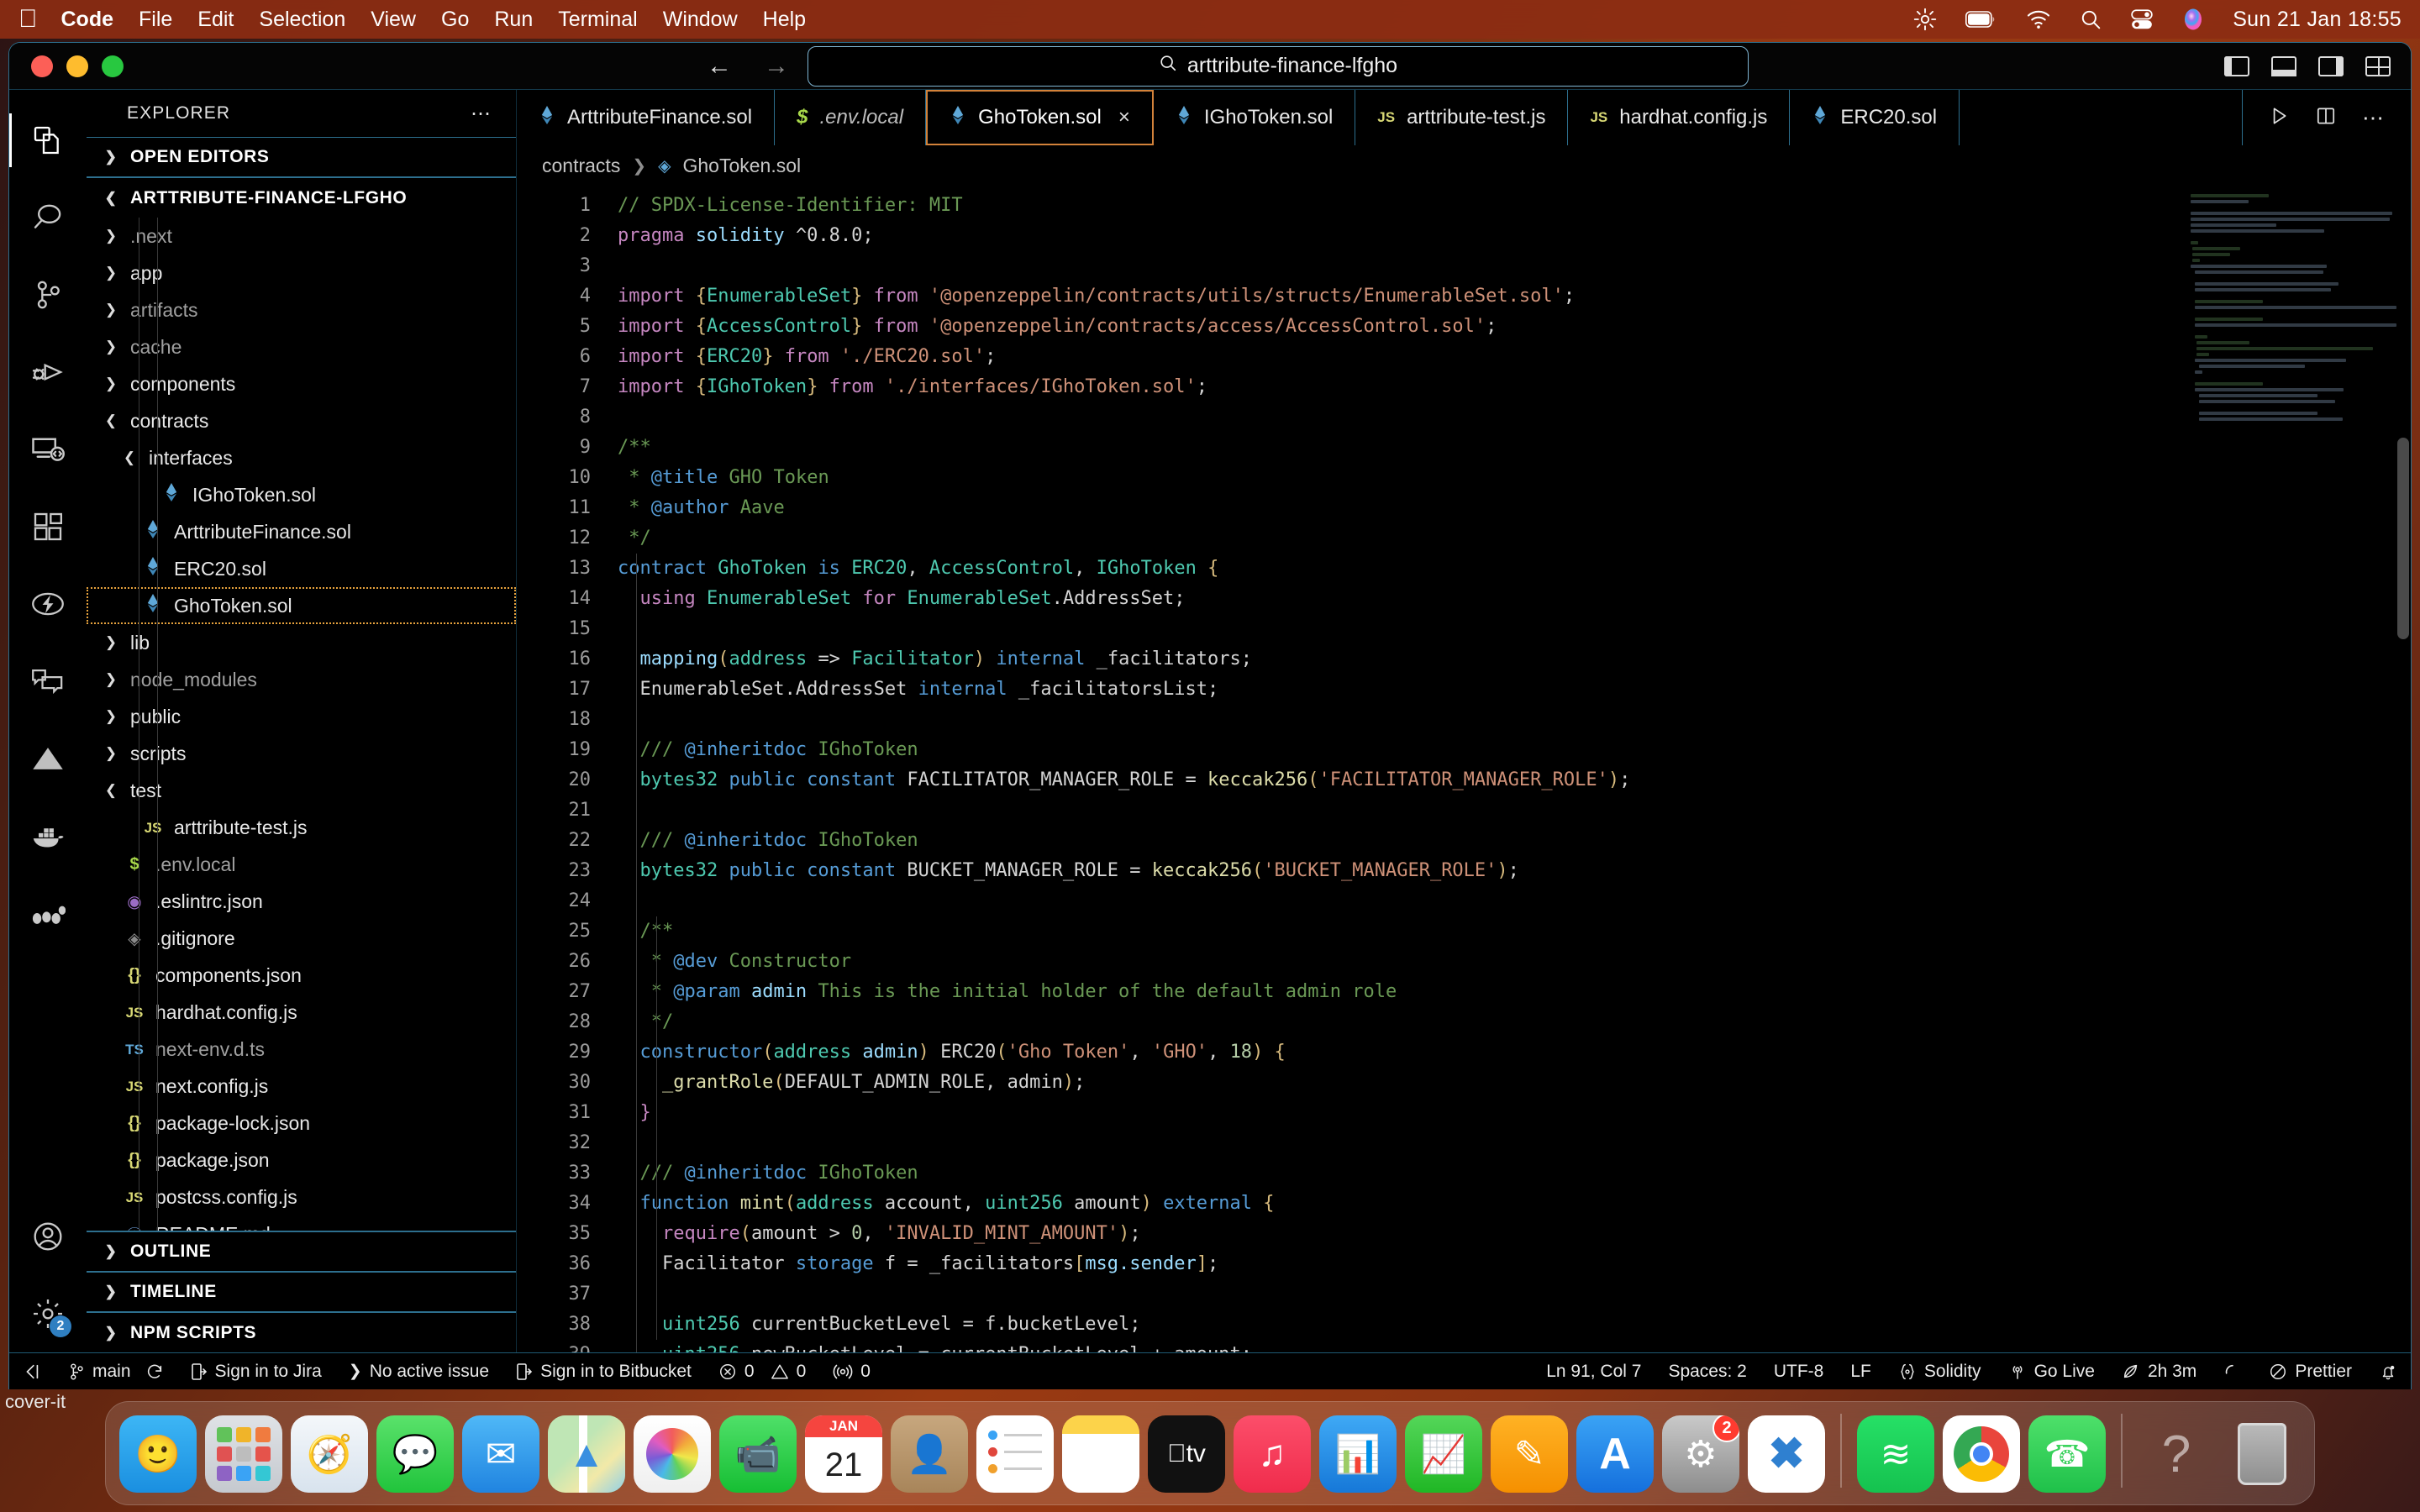 This screenshot has height=1512, width=2420. What do you see at coordinates (2142, 19) in the screenshot?
I see `control-center-icon` at bounding box center [2142, 19].